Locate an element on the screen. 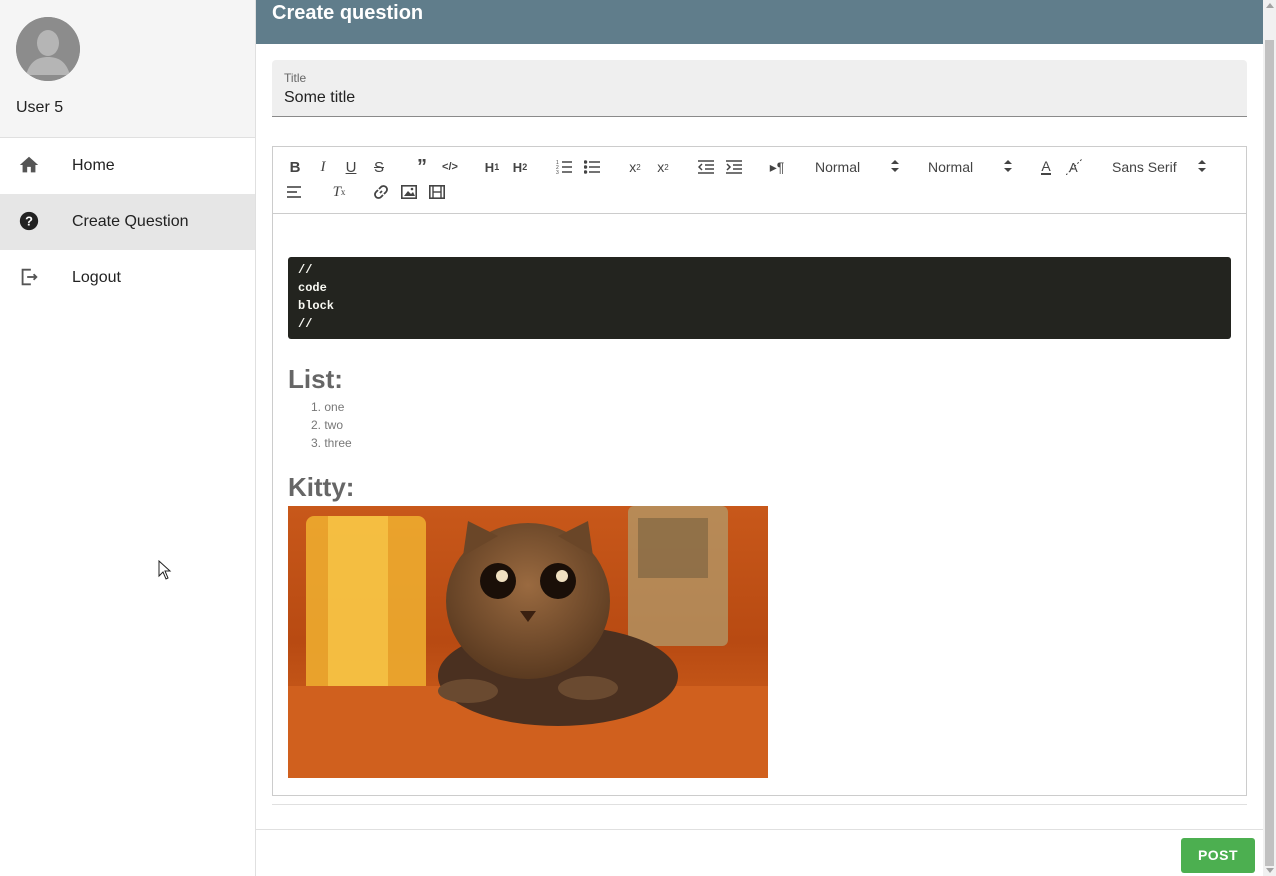 This screenshot has height=876, width=1276. sidebar-item-create-question: ? Create Question is located at coordinates (127, 222).